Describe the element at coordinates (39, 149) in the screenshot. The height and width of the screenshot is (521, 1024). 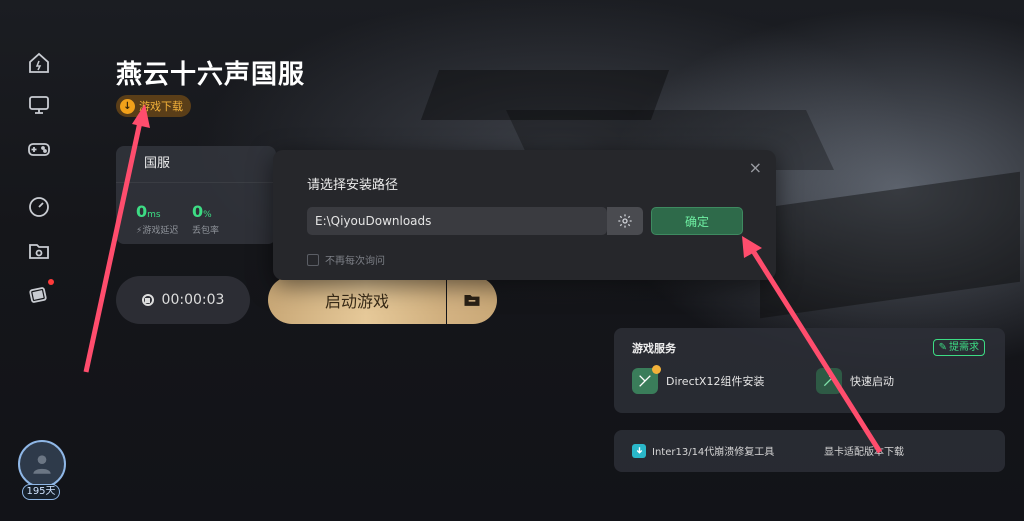
I see `gamepad-icon` at that location.